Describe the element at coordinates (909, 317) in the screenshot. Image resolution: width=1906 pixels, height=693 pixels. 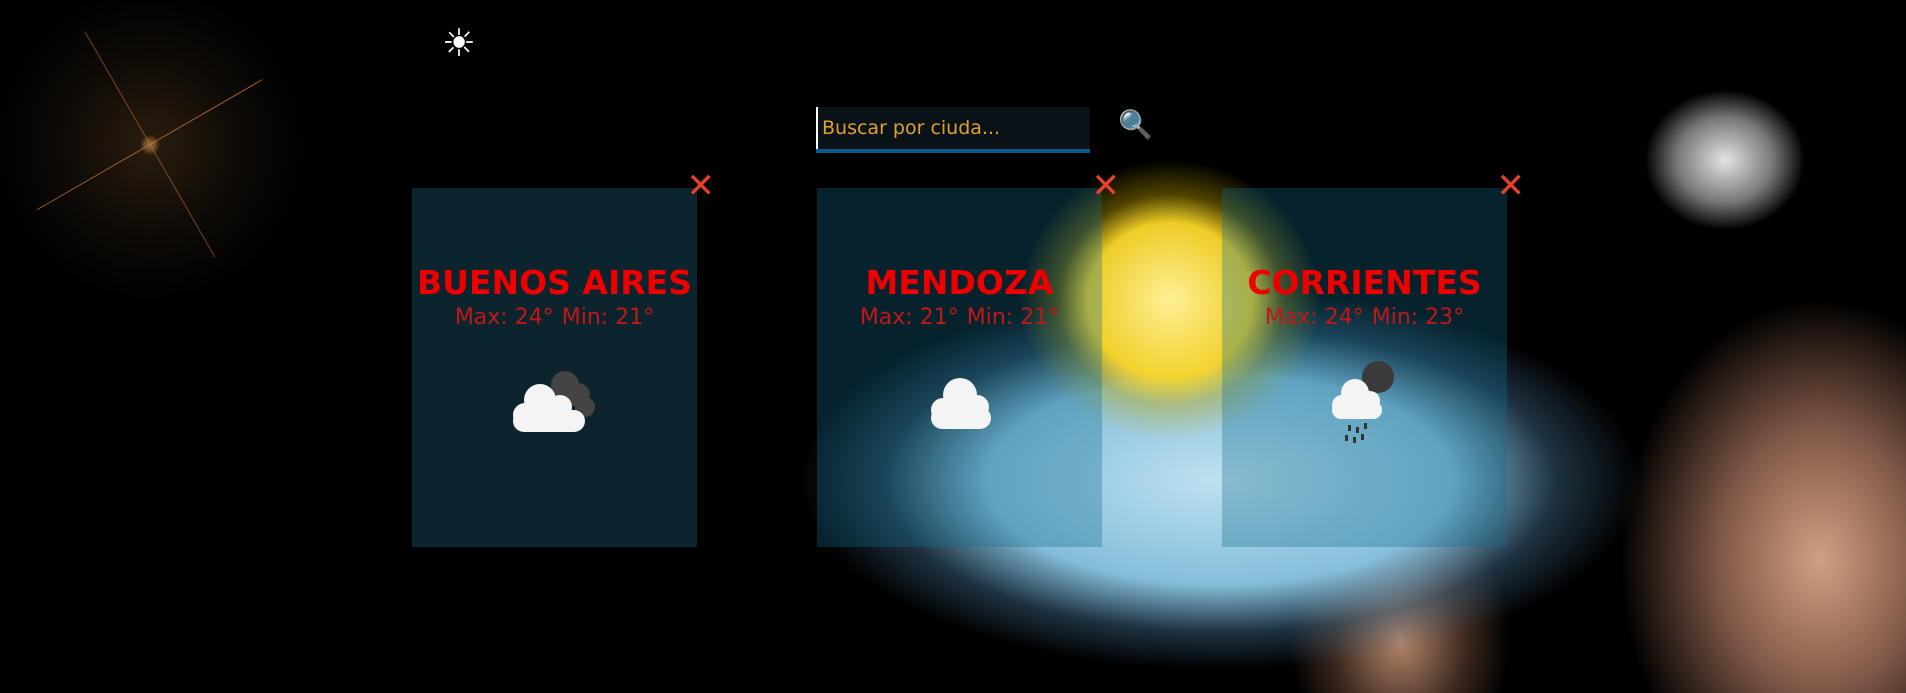
I see `max-temp: Max: 21°` at that location.